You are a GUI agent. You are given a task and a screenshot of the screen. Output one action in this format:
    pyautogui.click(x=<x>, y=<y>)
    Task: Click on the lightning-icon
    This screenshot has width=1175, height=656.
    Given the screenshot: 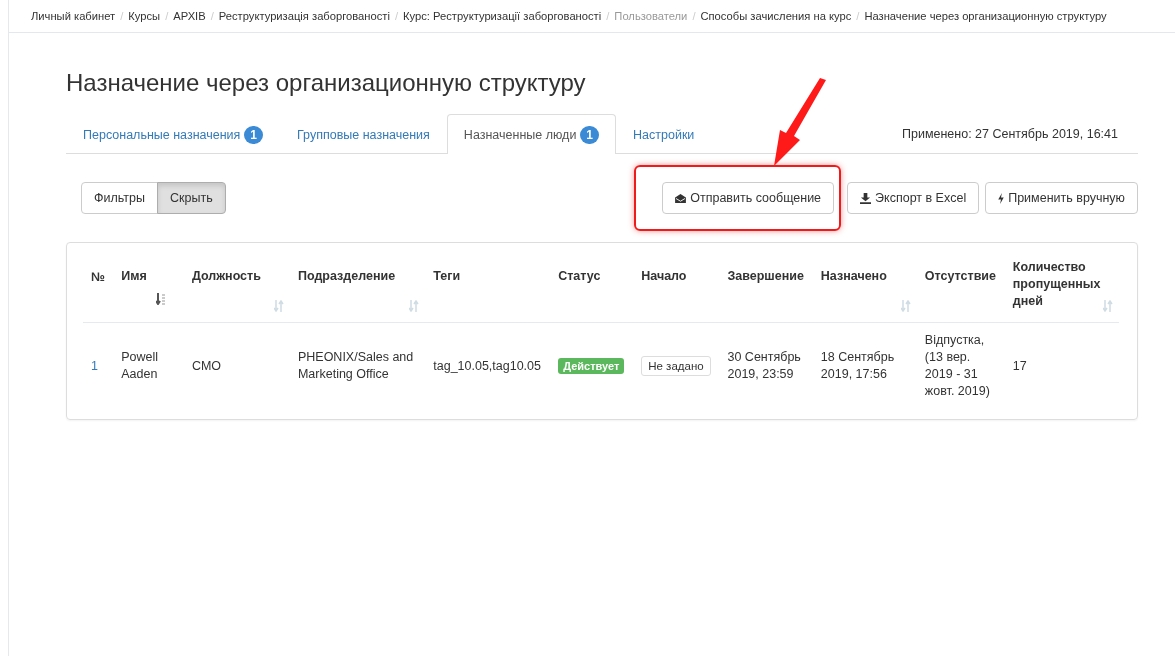 What is the action you would take?
    pyautogui.click(x=1001, y=198)
    